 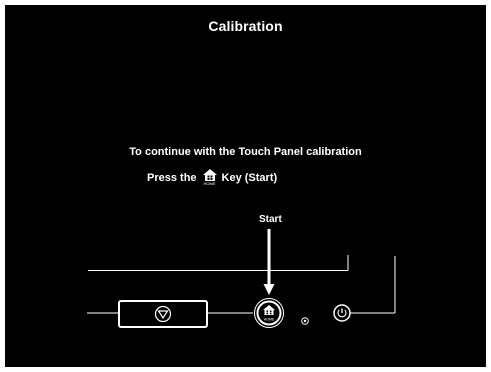 What do you see at coordinates (269, 313) in the screenshot?
I see `home-button: HOME` at bounding box center [269, 313].